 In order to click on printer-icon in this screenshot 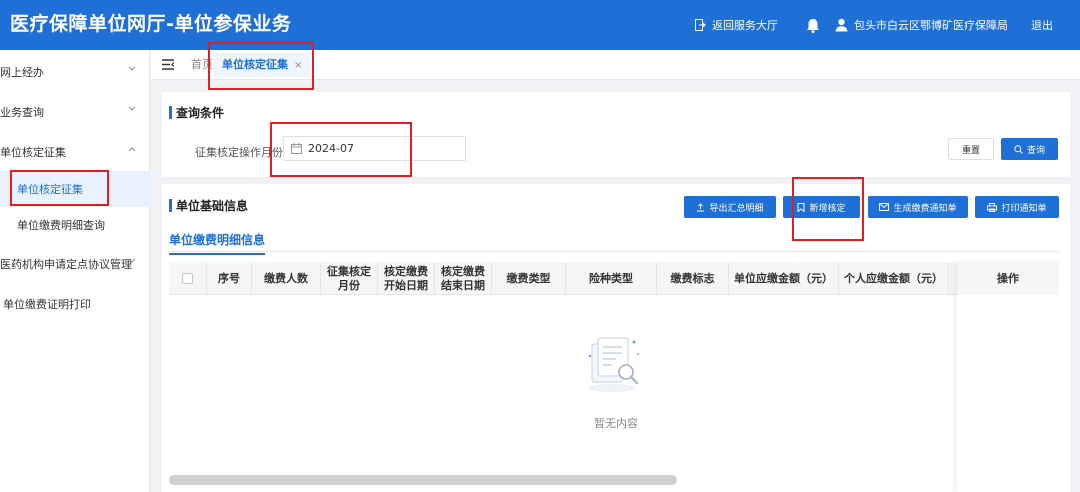, I will do `click(992, 207)`.